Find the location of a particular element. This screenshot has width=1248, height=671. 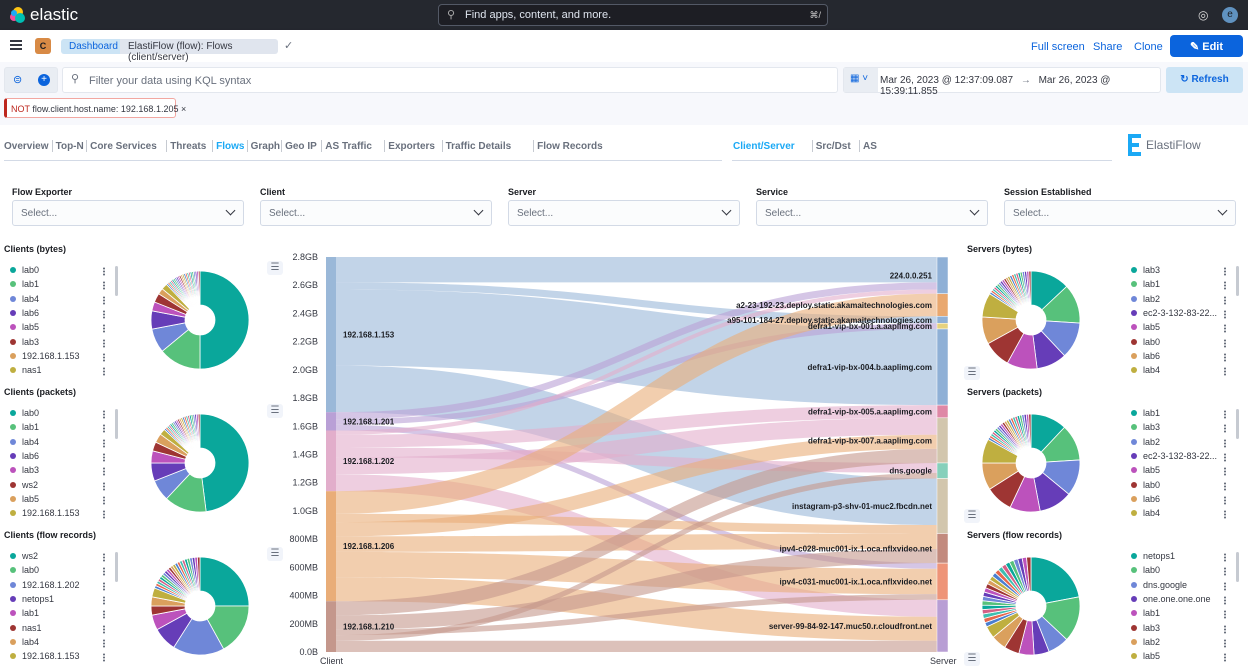

time-start: Mar 26, 2023 @ 12:37:09.087 is located at coordinates (946, 80).